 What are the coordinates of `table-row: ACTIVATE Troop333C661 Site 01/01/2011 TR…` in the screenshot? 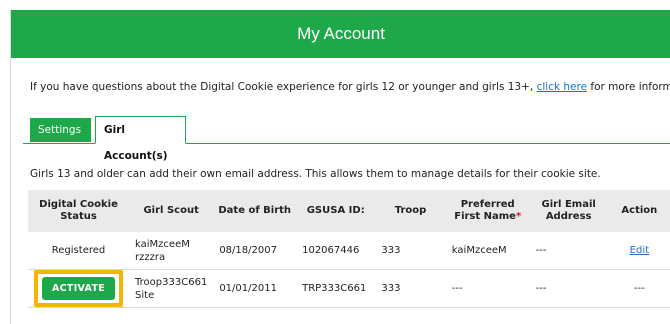 It's located at (349, 288).